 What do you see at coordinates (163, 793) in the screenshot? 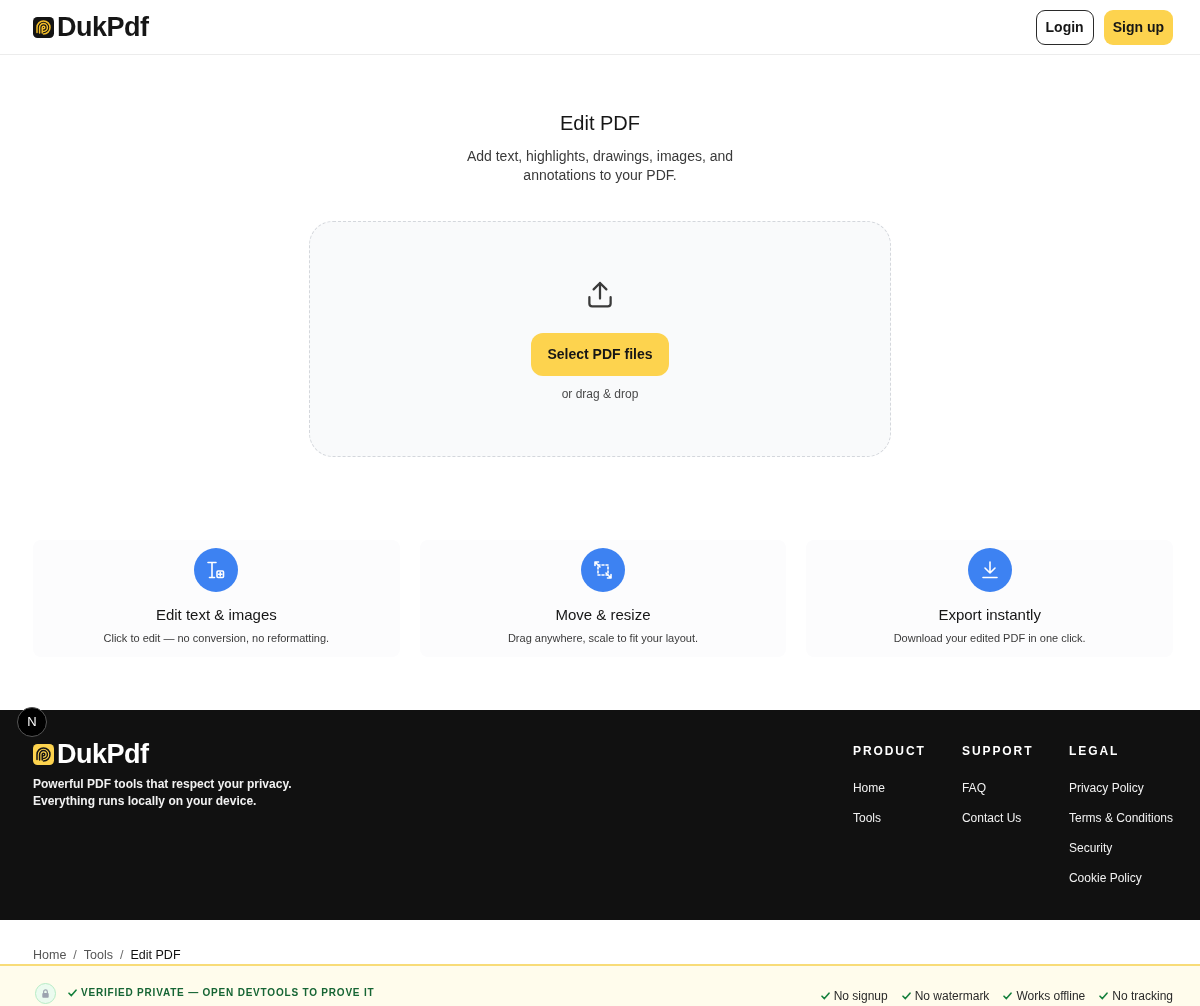
I see `footer-tagline: Powerful PDF tools that respect your privacy. Everything runs locally on your device.` at bounding box center [163, 793].